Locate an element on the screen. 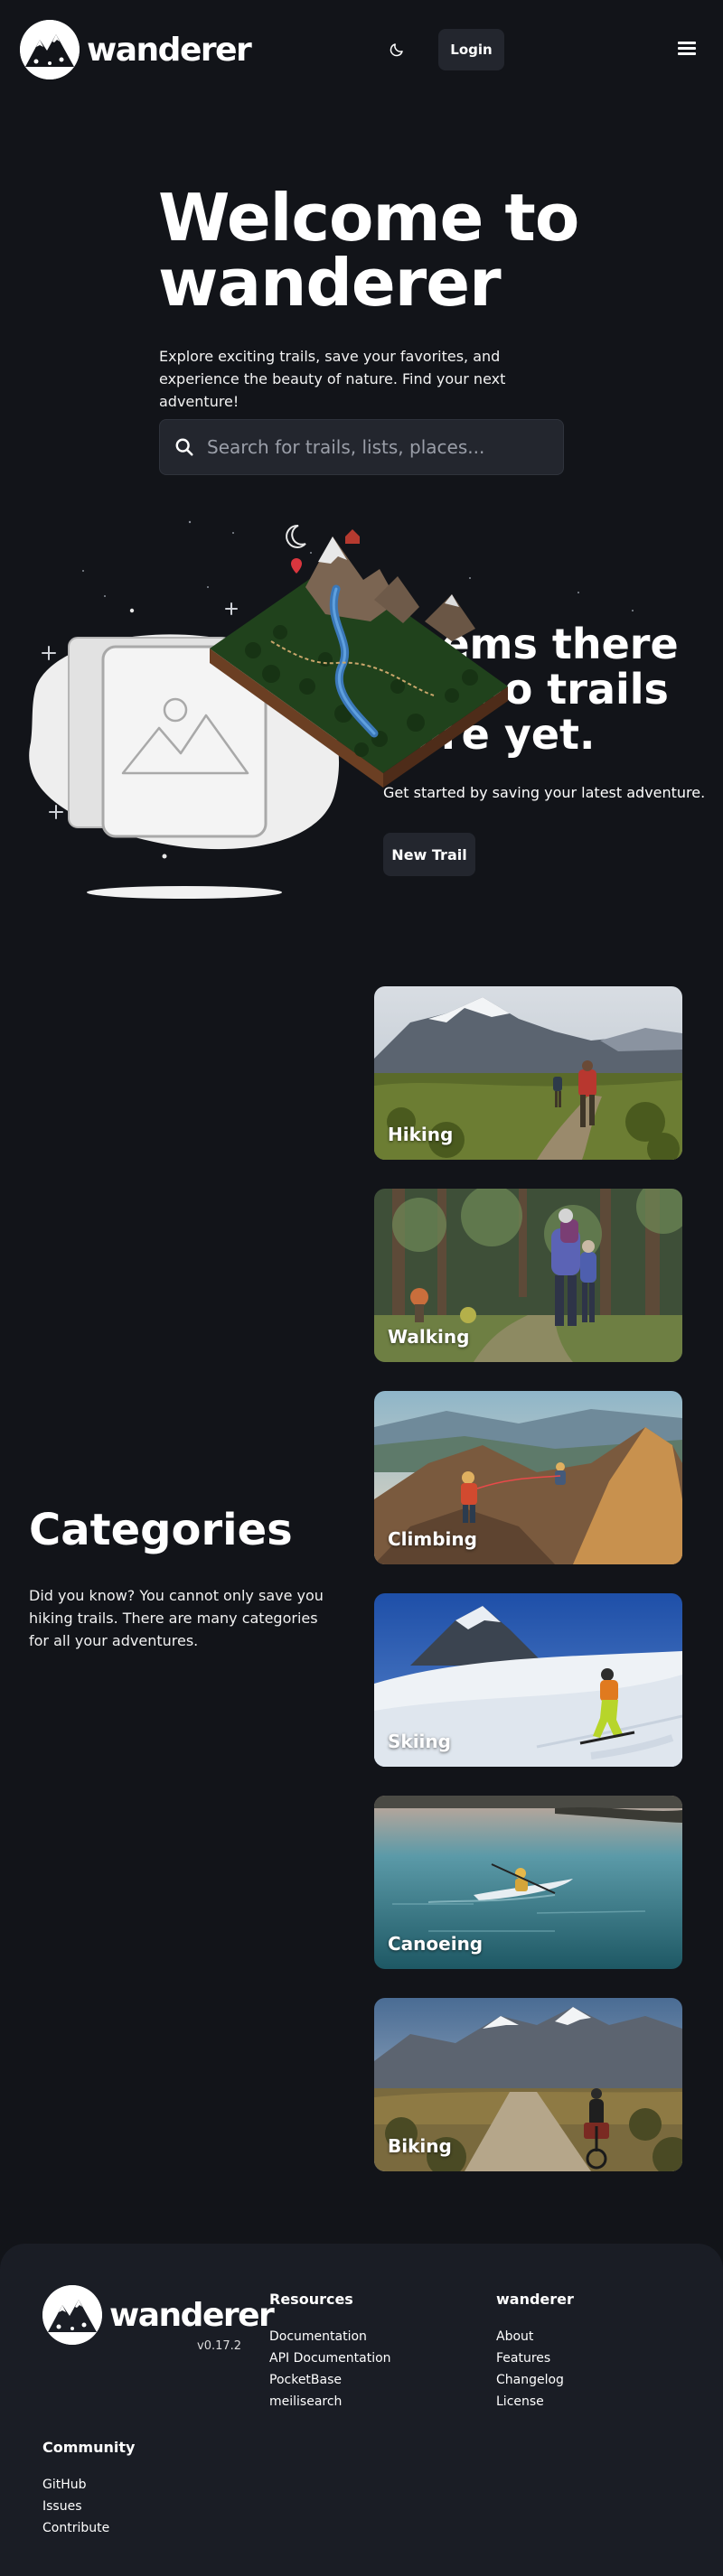 The image size is (723, 2576). footer-logo: wanderer is located at coordinates (158, 2315).